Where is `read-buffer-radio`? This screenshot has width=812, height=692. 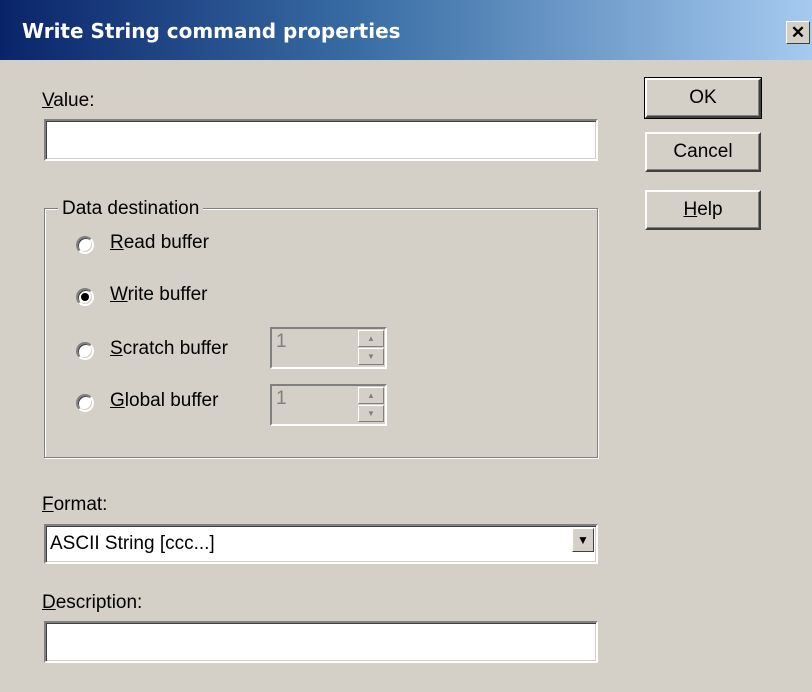
read-buffer-radio is located at coordinates (85, 245).